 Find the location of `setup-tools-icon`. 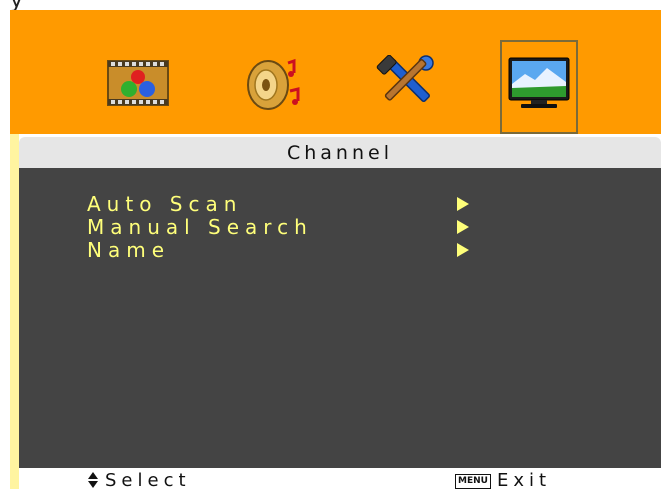

setup-tools-icon is located at coordinates (405, 88).